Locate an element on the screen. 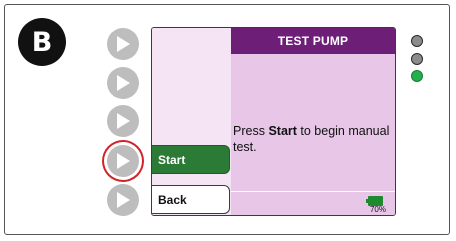 Image resolution: width=456 pixels, height=241 pixels. start-softkey: Start is located at coordinates (191, 159).